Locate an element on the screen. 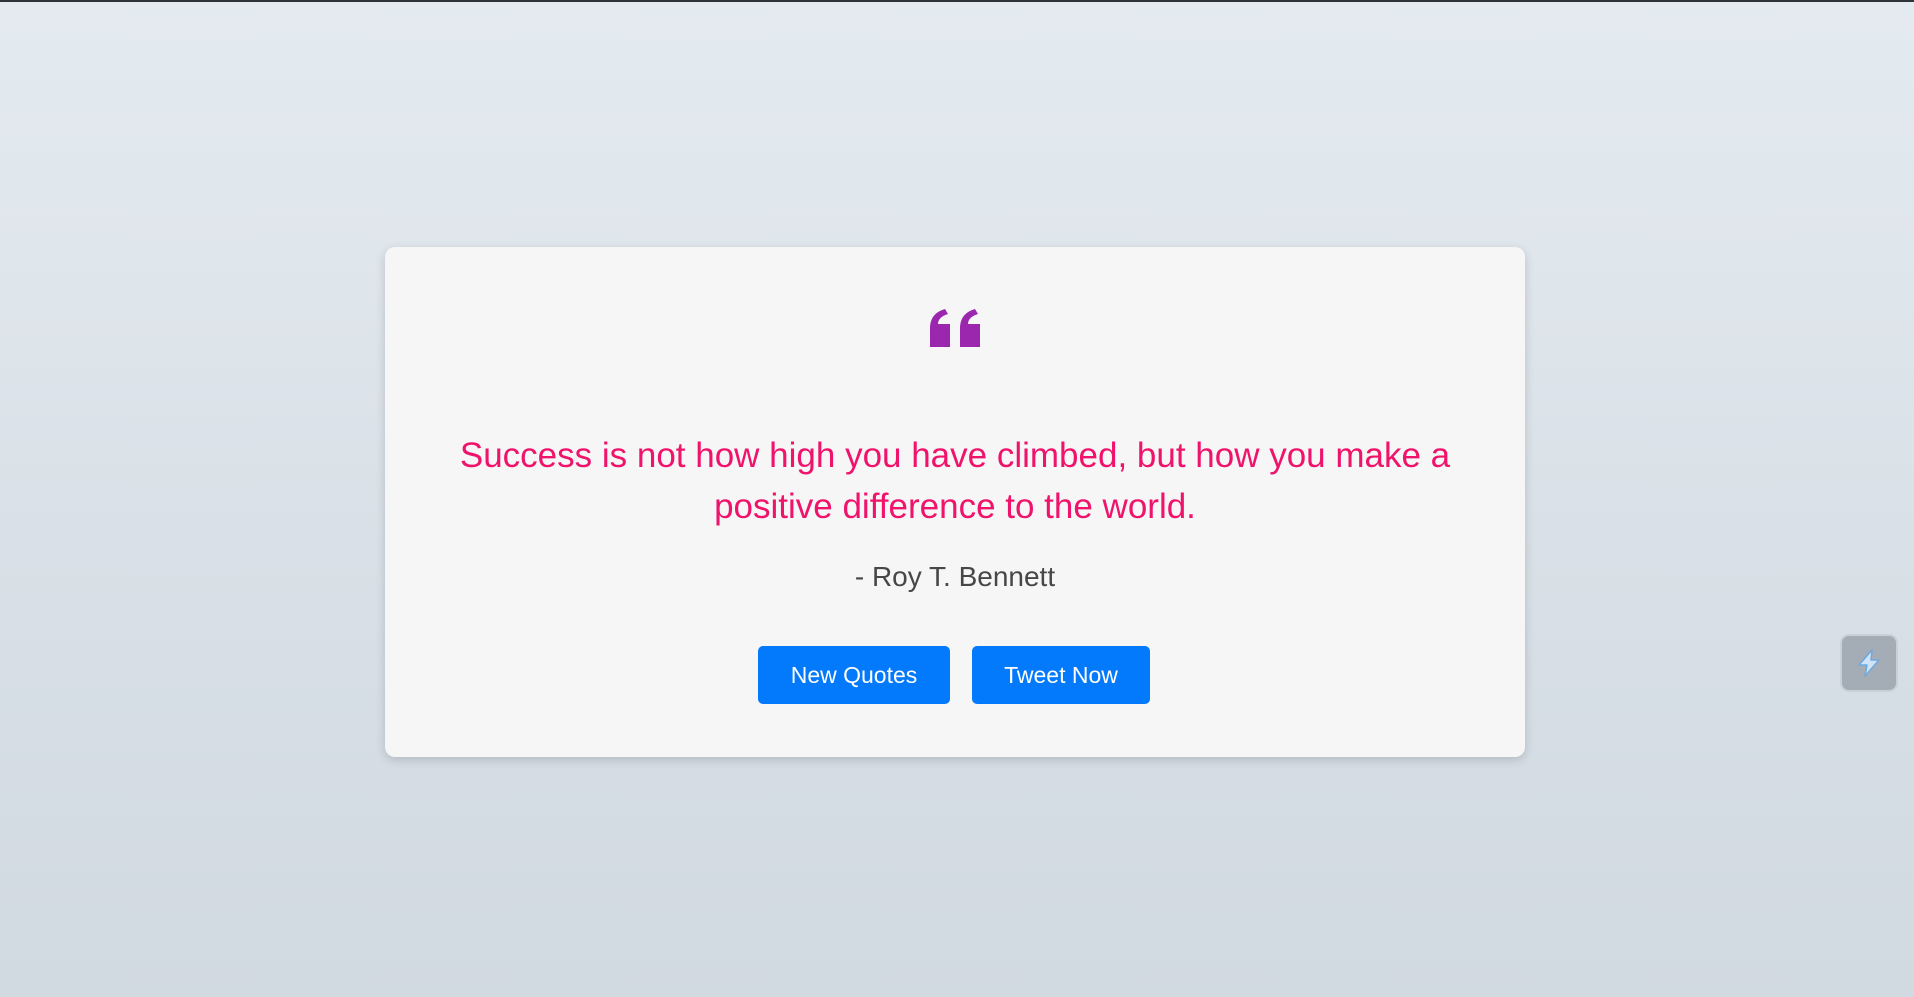  tweet-button: Tweet Now is located at coordinates (1061, 675).